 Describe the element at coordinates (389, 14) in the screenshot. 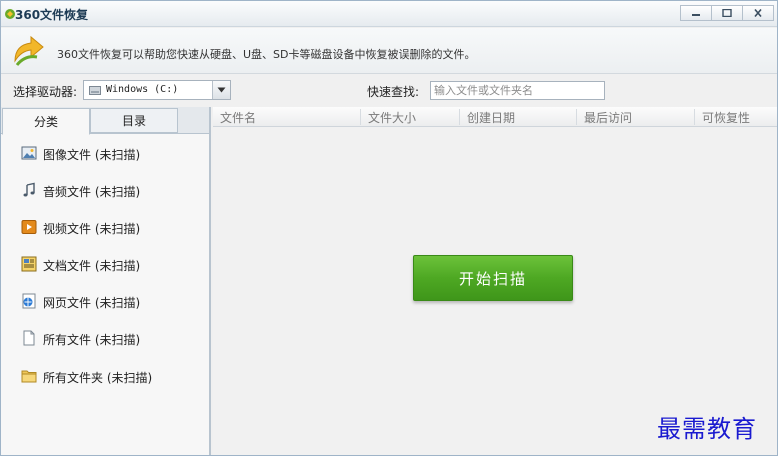

I see `title-bar: 360文件恢复` at that location.